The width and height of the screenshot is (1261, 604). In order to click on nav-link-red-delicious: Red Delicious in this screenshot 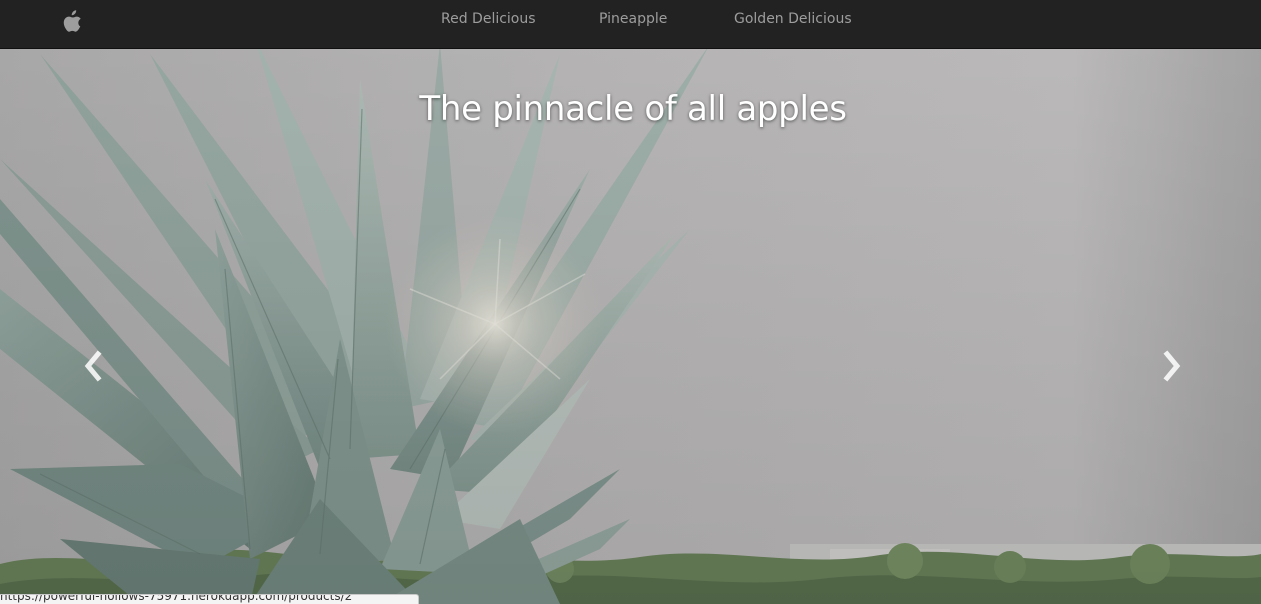, I will do `click(488, 19)`.